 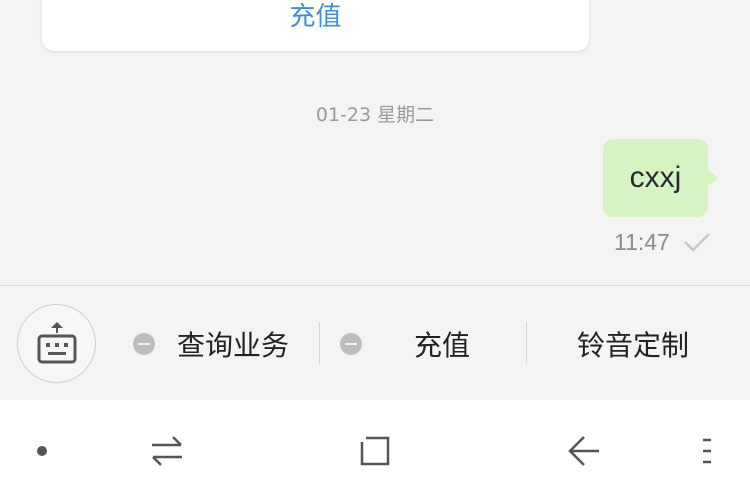 I want to click on message-time: 11:47, so click(x=642, y=242).